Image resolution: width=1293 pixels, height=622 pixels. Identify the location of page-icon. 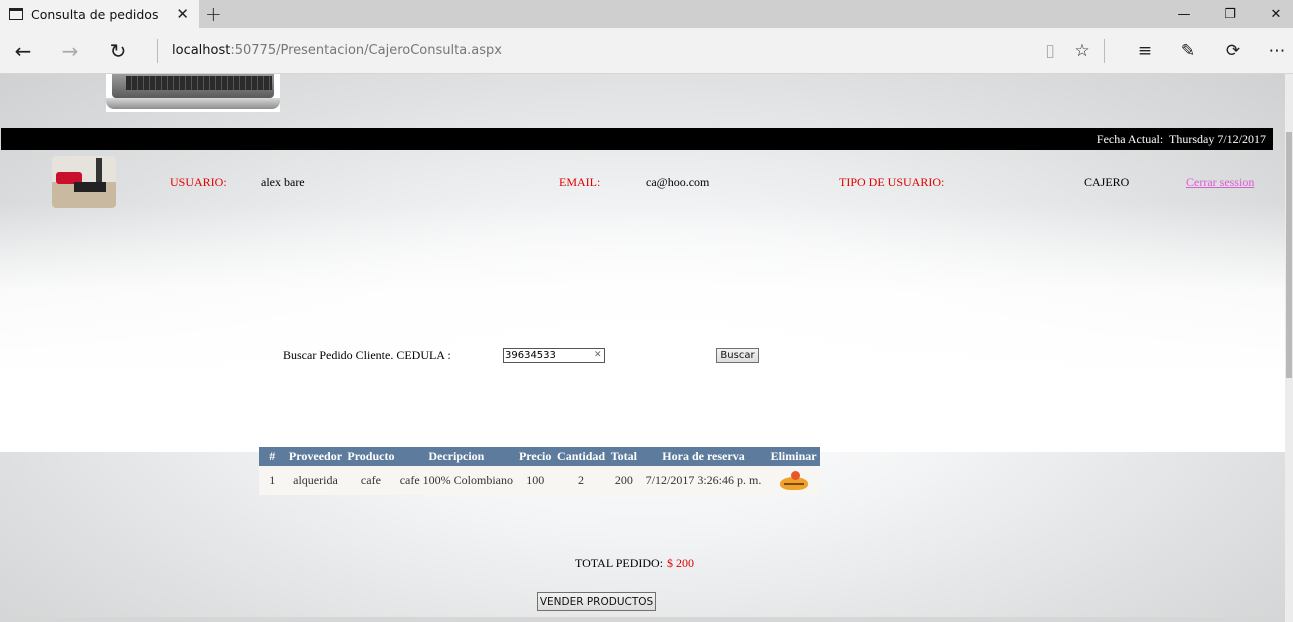
(16, 14).